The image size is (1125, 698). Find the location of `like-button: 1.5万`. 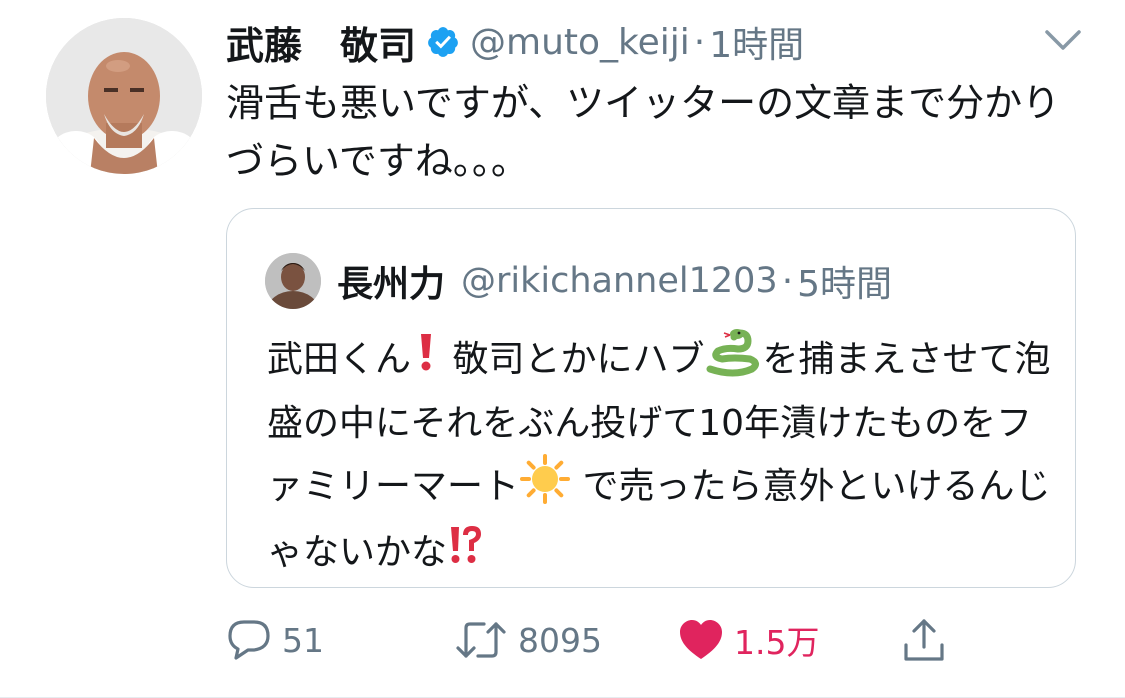

like-button: 1.5万 is located at coordinates (748, 640).